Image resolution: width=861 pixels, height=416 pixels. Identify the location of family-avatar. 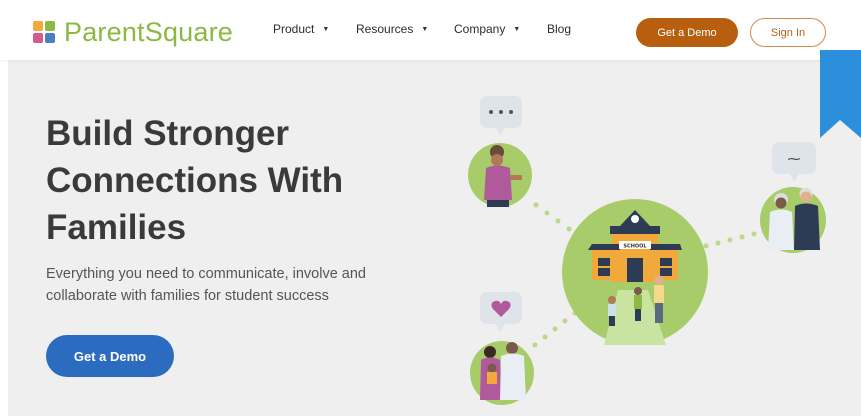
(502, 373).